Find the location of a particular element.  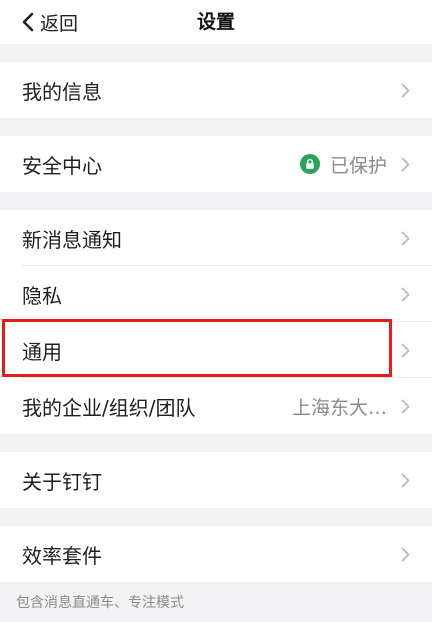

settings-item-security-center: 安全中心 已保护 is located at coordinates (216, 164).